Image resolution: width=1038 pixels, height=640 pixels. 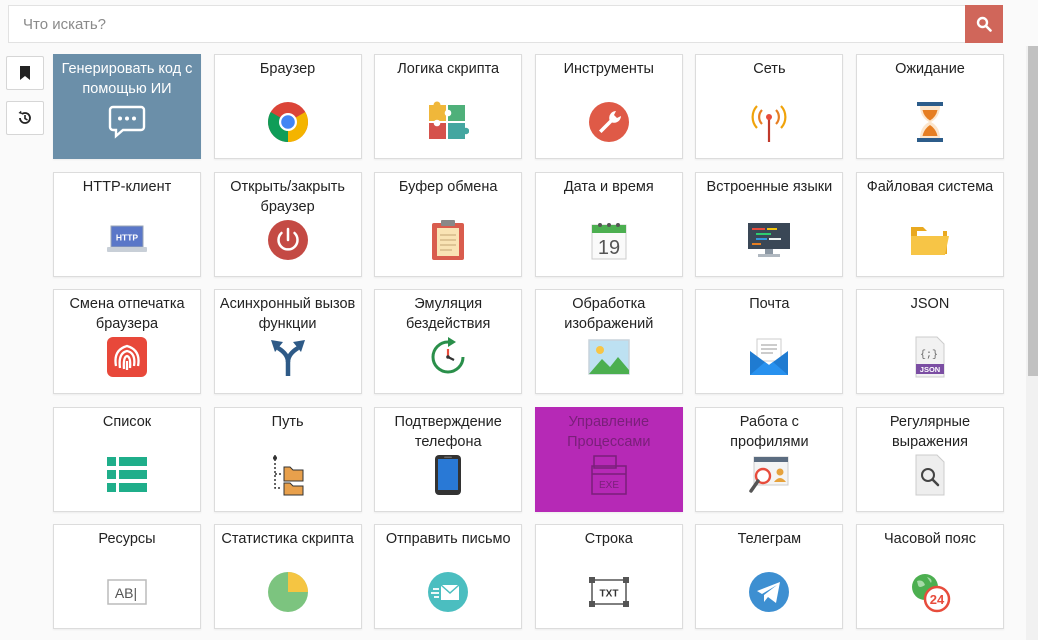 I want to click on tile-phone-verification: Подтверждение телефона, so click(x=448, y=459).